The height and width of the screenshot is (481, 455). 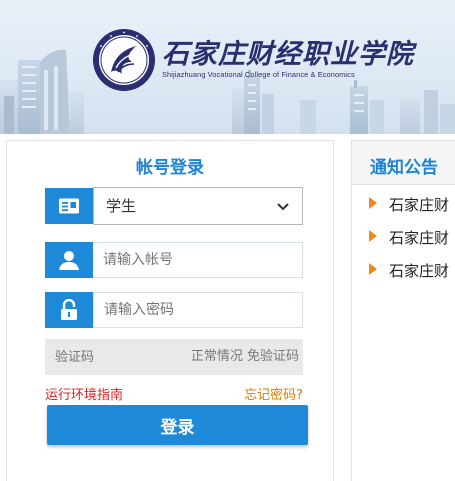 I want to click on captcha-status: 正常情况 免验证码, so click(x=244, y=356).